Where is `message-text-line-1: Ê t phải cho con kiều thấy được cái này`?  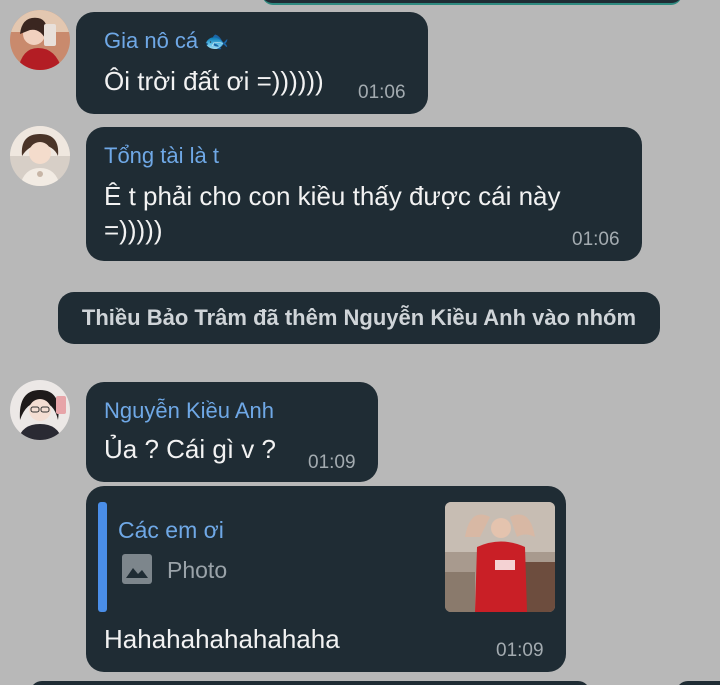 message-text-line-1: Ê t phải cho con kiều thấy được cái này is located at coordinates (332, 196).